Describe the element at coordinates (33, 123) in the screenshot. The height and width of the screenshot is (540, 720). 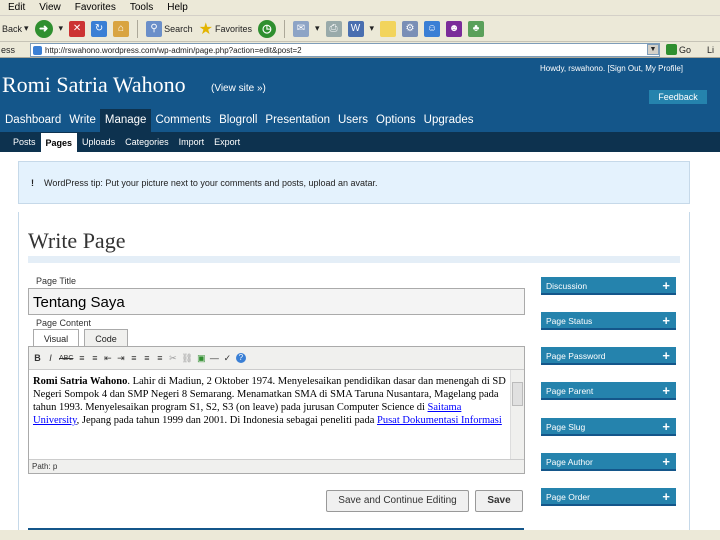
I see `menu-dashboard: Dashboard` at that location.